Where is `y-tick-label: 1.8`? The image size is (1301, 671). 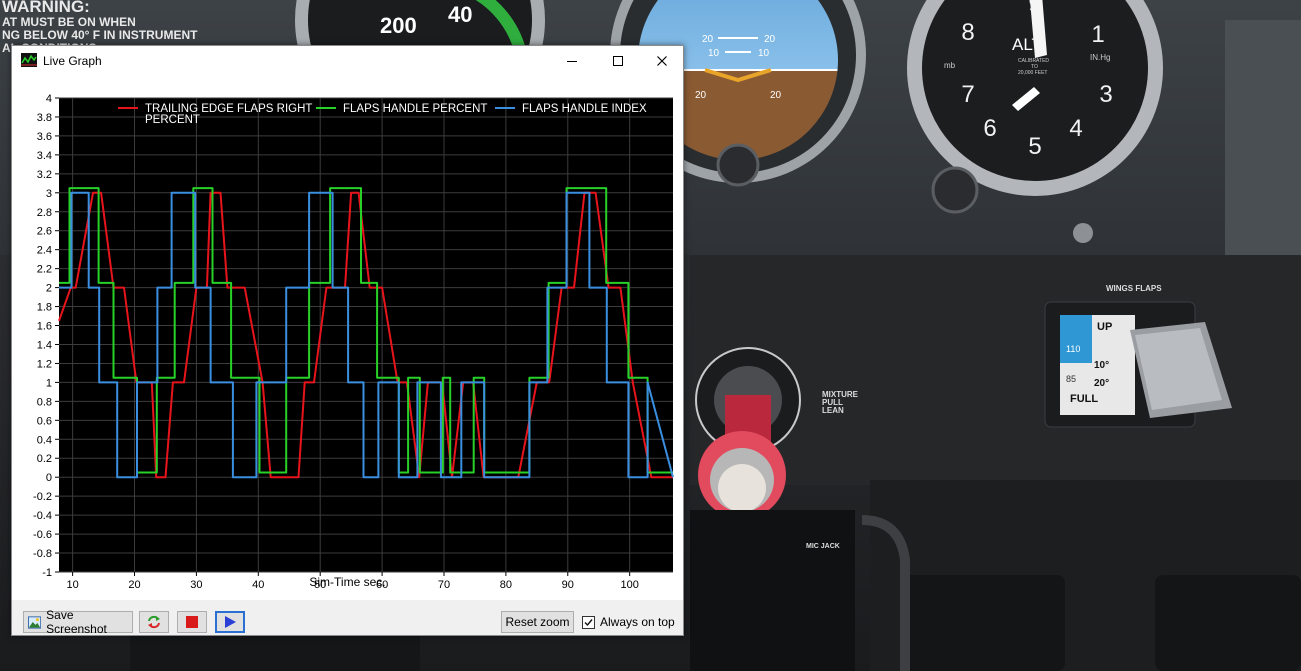 y-tick-label: 1.8 is located at coordinates (44, 308).